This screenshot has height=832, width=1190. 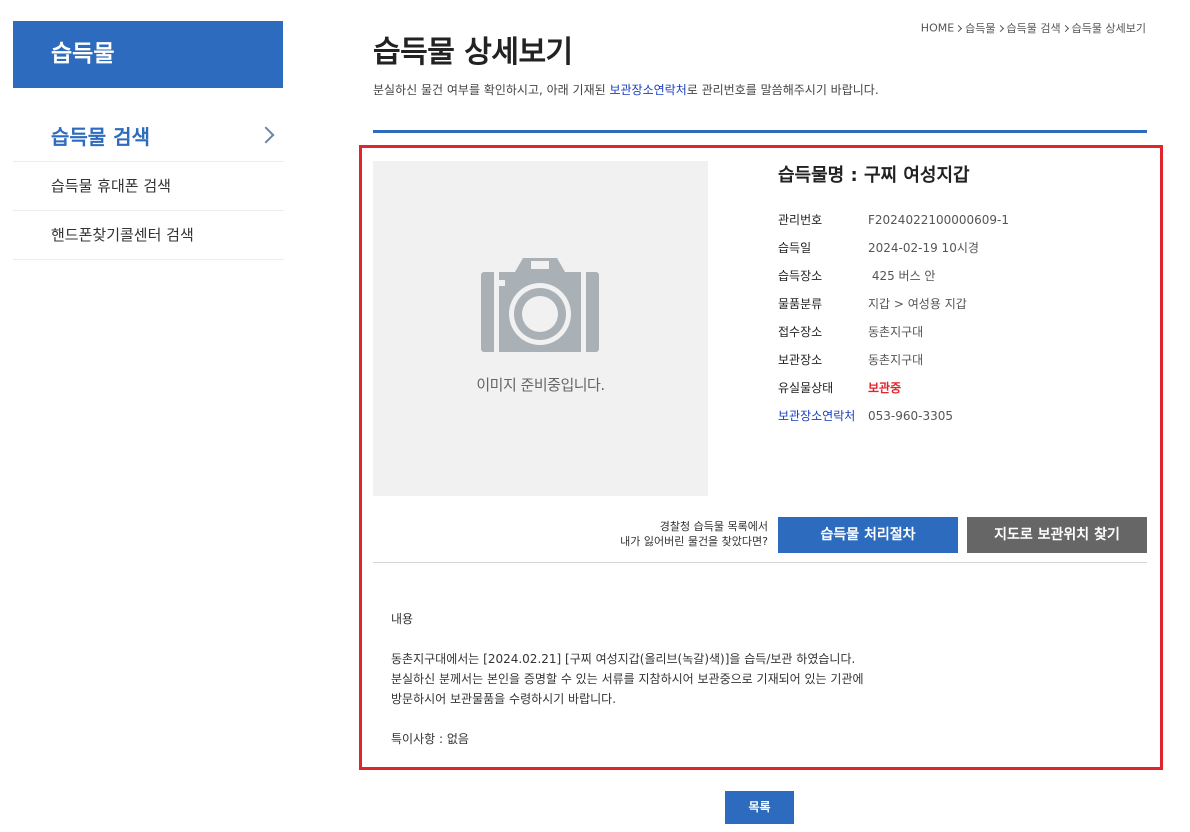 I want to click on info-row-found-place: 습득장소 425 버스 안, so click(x=893, y=276).